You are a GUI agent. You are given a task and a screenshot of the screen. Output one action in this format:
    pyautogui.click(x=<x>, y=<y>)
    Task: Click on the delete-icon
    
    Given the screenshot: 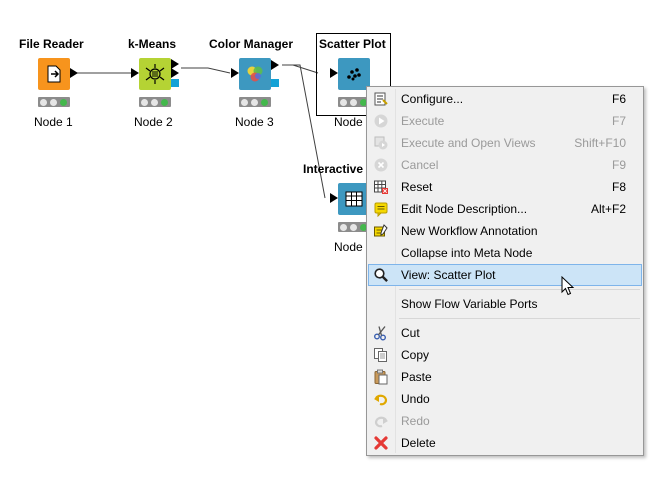 What is the action you would take?
    pyautogui.click(x=381, y=443)
    